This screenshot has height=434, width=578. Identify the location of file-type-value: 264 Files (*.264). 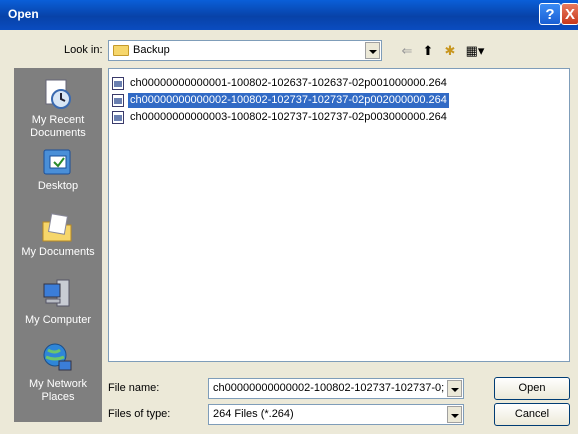
(253, 414).